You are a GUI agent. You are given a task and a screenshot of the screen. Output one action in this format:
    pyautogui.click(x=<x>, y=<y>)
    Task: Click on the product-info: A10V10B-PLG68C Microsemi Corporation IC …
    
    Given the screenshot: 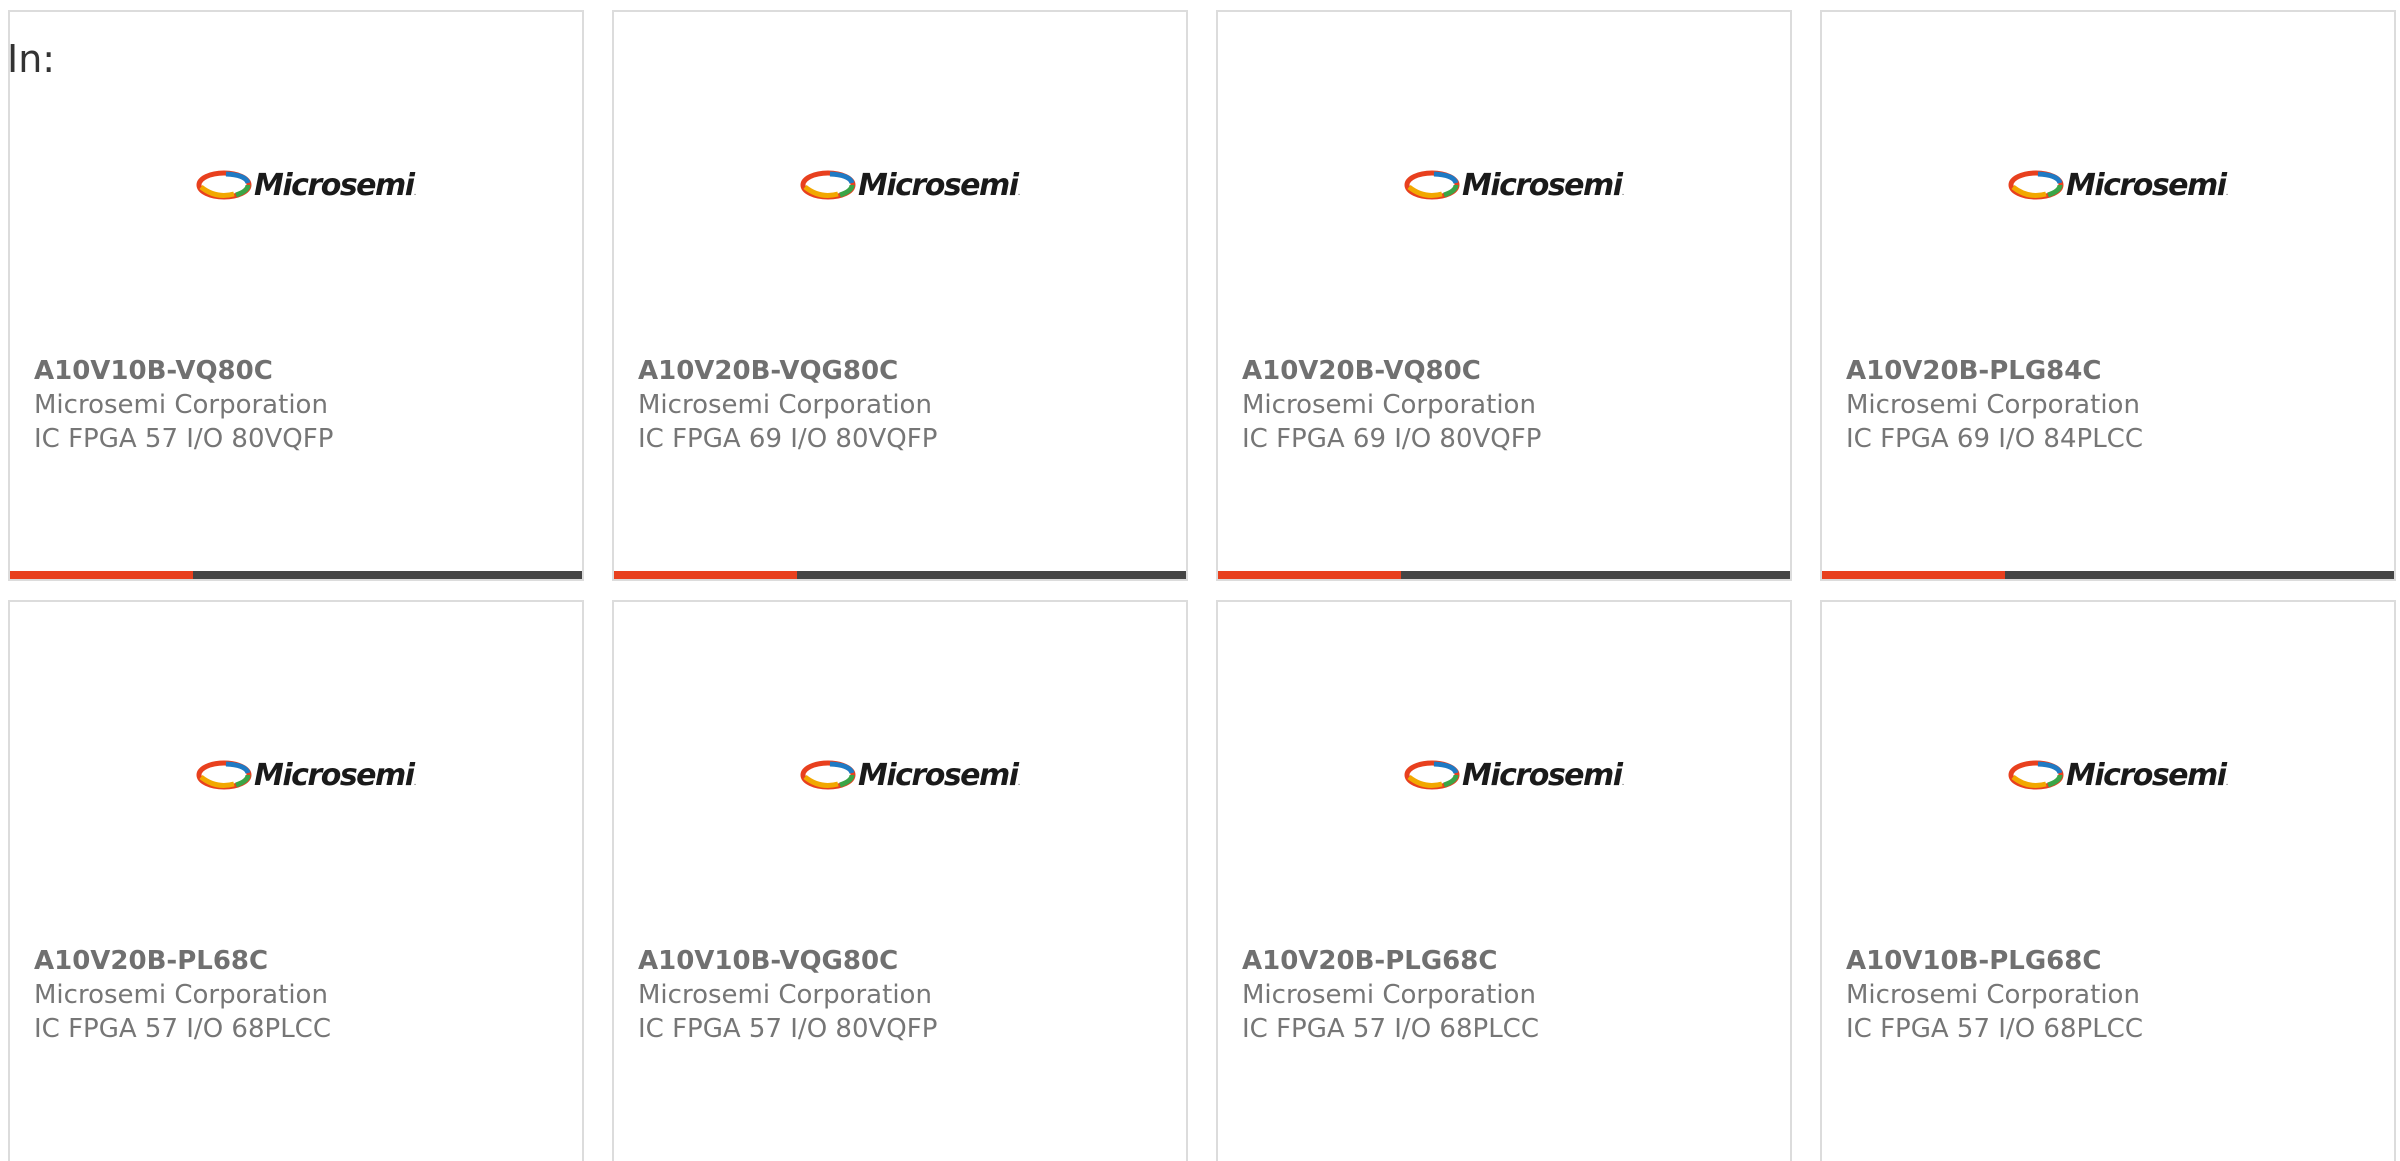 What is the action you would take?
    pyautogui.click(x=1994, y=995)
    